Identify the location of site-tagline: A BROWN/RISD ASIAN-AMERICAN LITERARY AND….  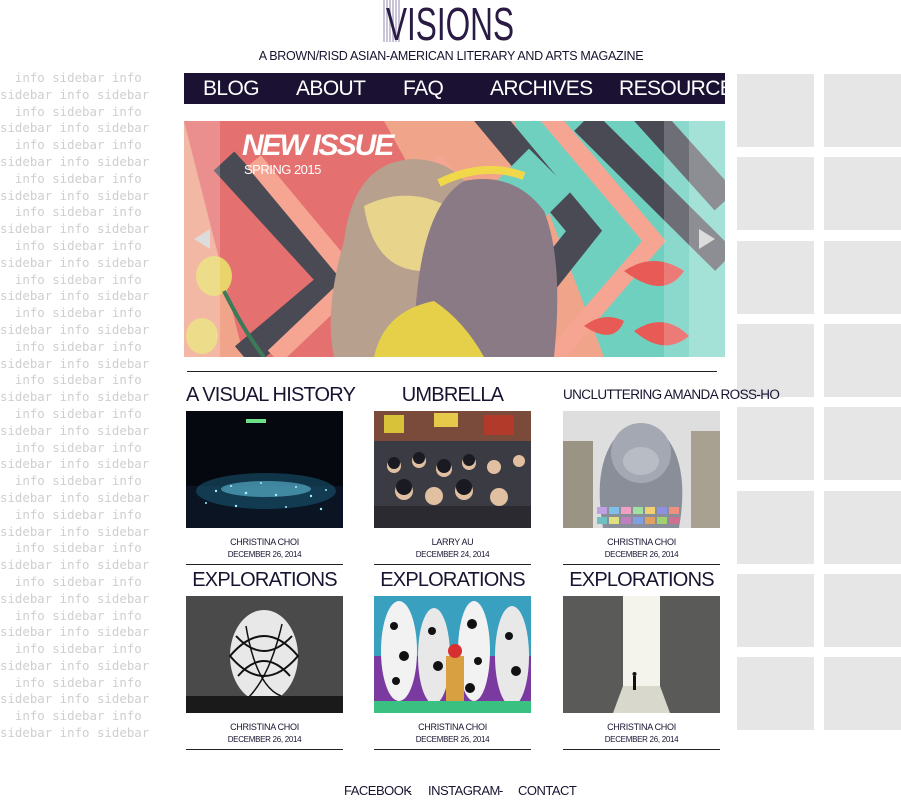
(451, 56).